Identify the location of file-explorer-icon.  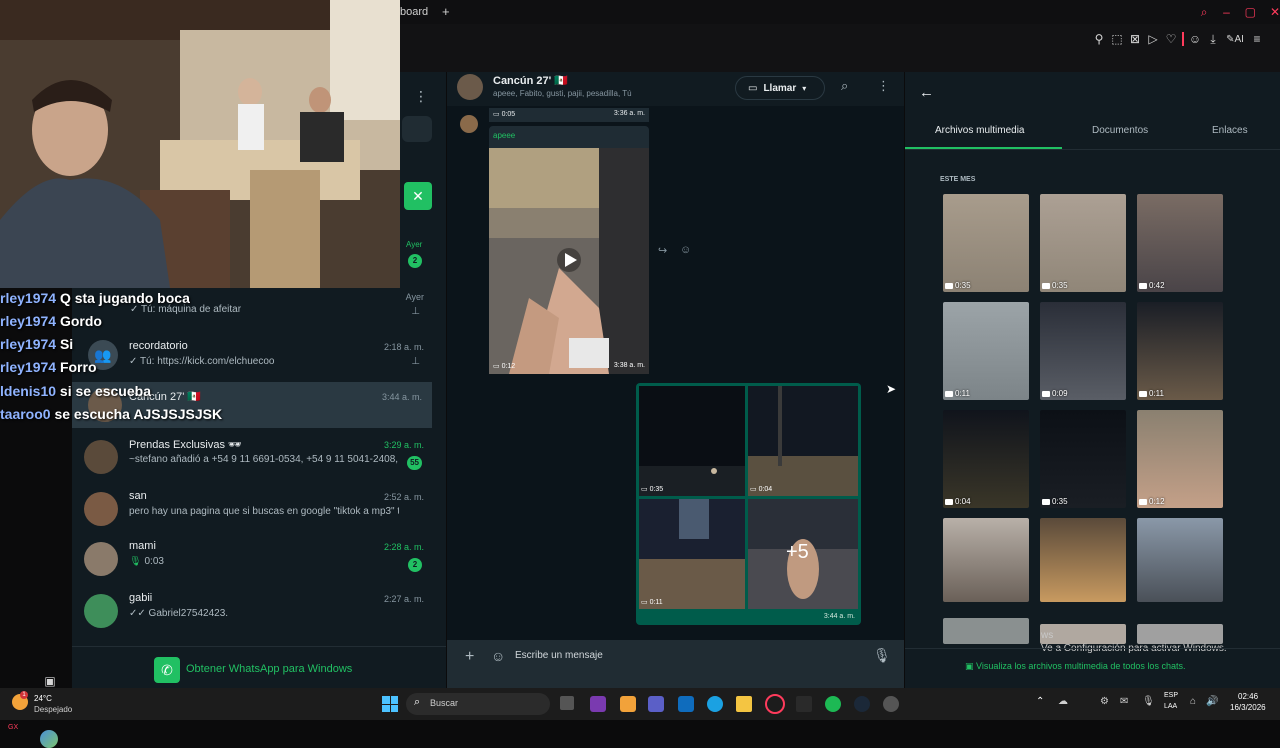
(744, 704).